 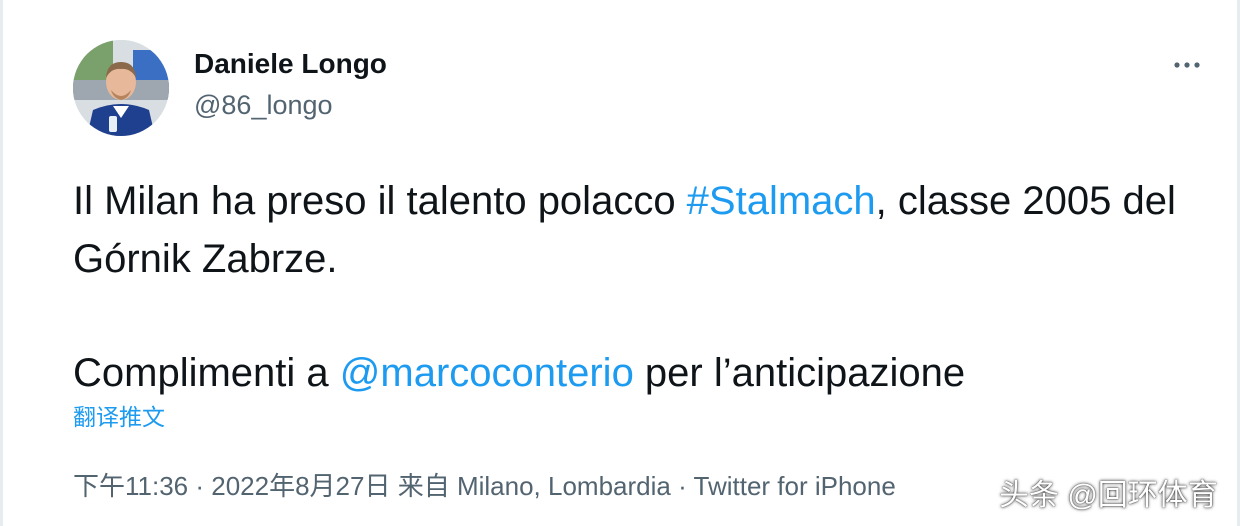 I want to click on author-handle: @86_longo, so click(x=263, y=105).